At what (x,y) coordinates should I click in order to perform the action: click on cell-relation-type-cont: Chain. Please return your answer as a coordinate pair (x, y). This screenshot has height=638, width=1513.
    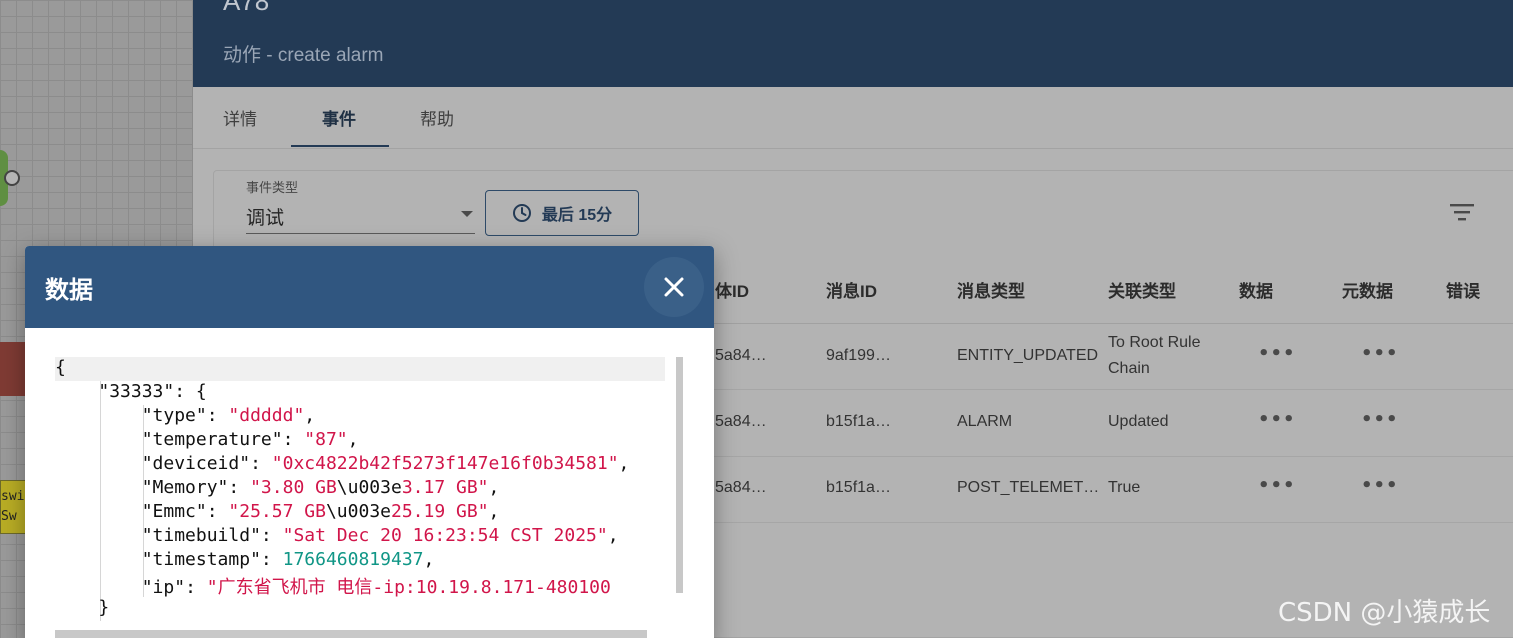
    Looking at the image, I should click on (1129, 368).